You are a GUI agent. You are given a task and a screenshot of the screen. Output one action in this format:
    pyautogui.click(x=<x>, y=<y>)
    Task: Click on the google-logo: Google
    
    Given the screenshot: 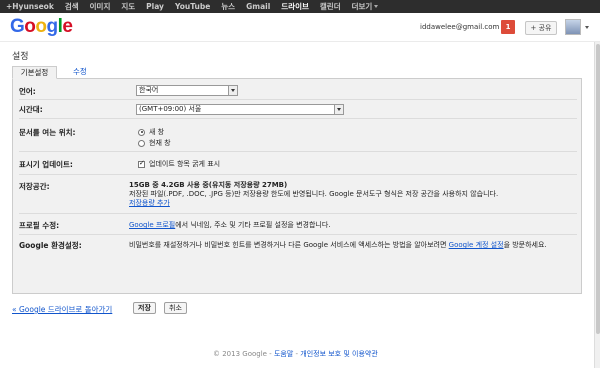 What is the action you would take?
    pyautogui.click(x=41, y=27)
    